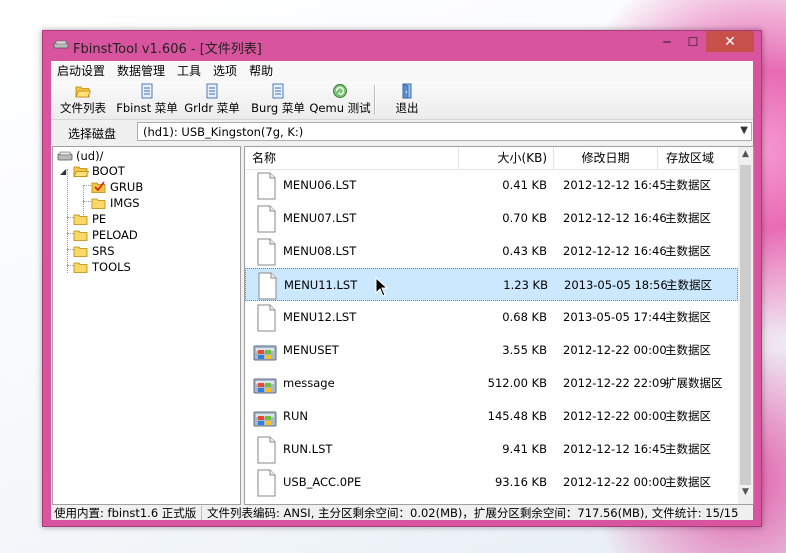 This screenshot has width=786, height=553. What do you see at coordinates (340, 100) in the screenshot?
I see `qemu-test-button: Qemu 测试` at bounding box center [340, 100].